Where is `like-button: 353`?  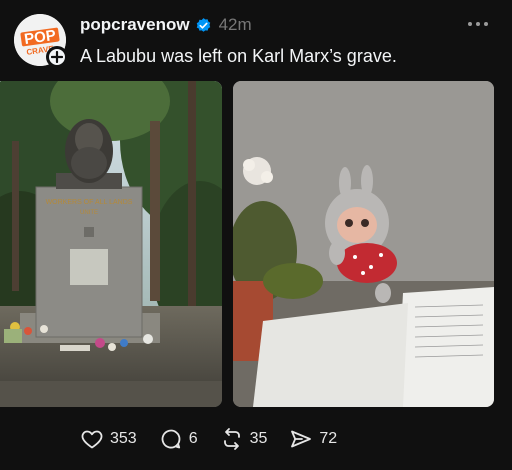 like-button: 353 is located at coordinates (108, 439).